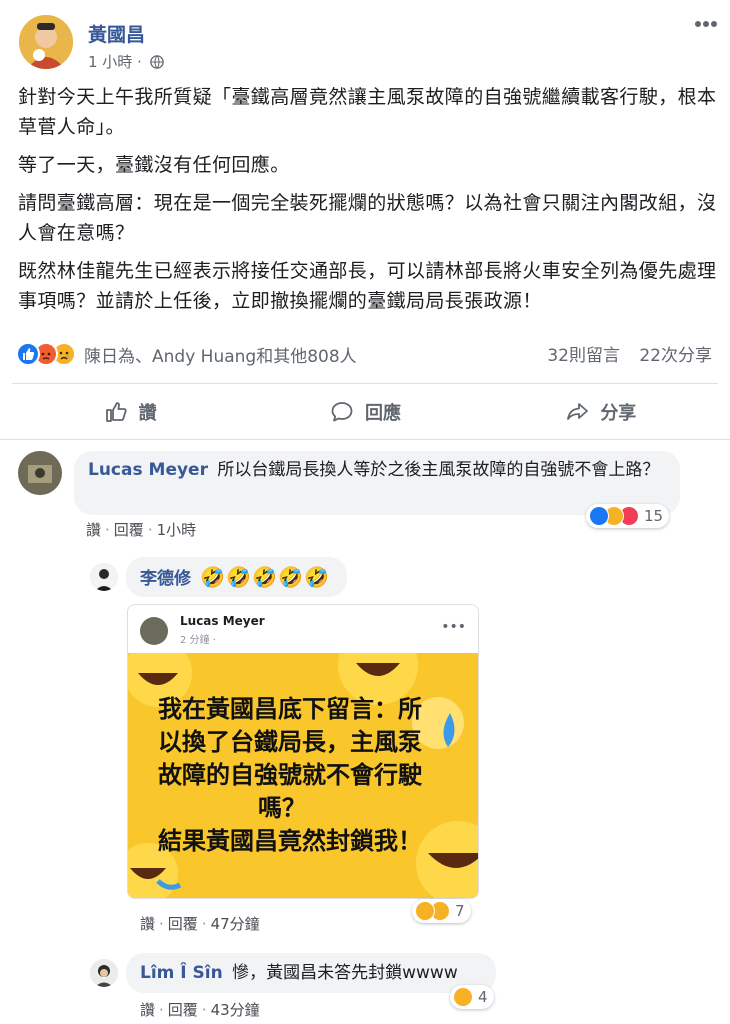 The width and height of the screenshot is (730, 1024). I want to click on comment-text: 🤣🤣🤣🤣🤣, so click(265, 577).